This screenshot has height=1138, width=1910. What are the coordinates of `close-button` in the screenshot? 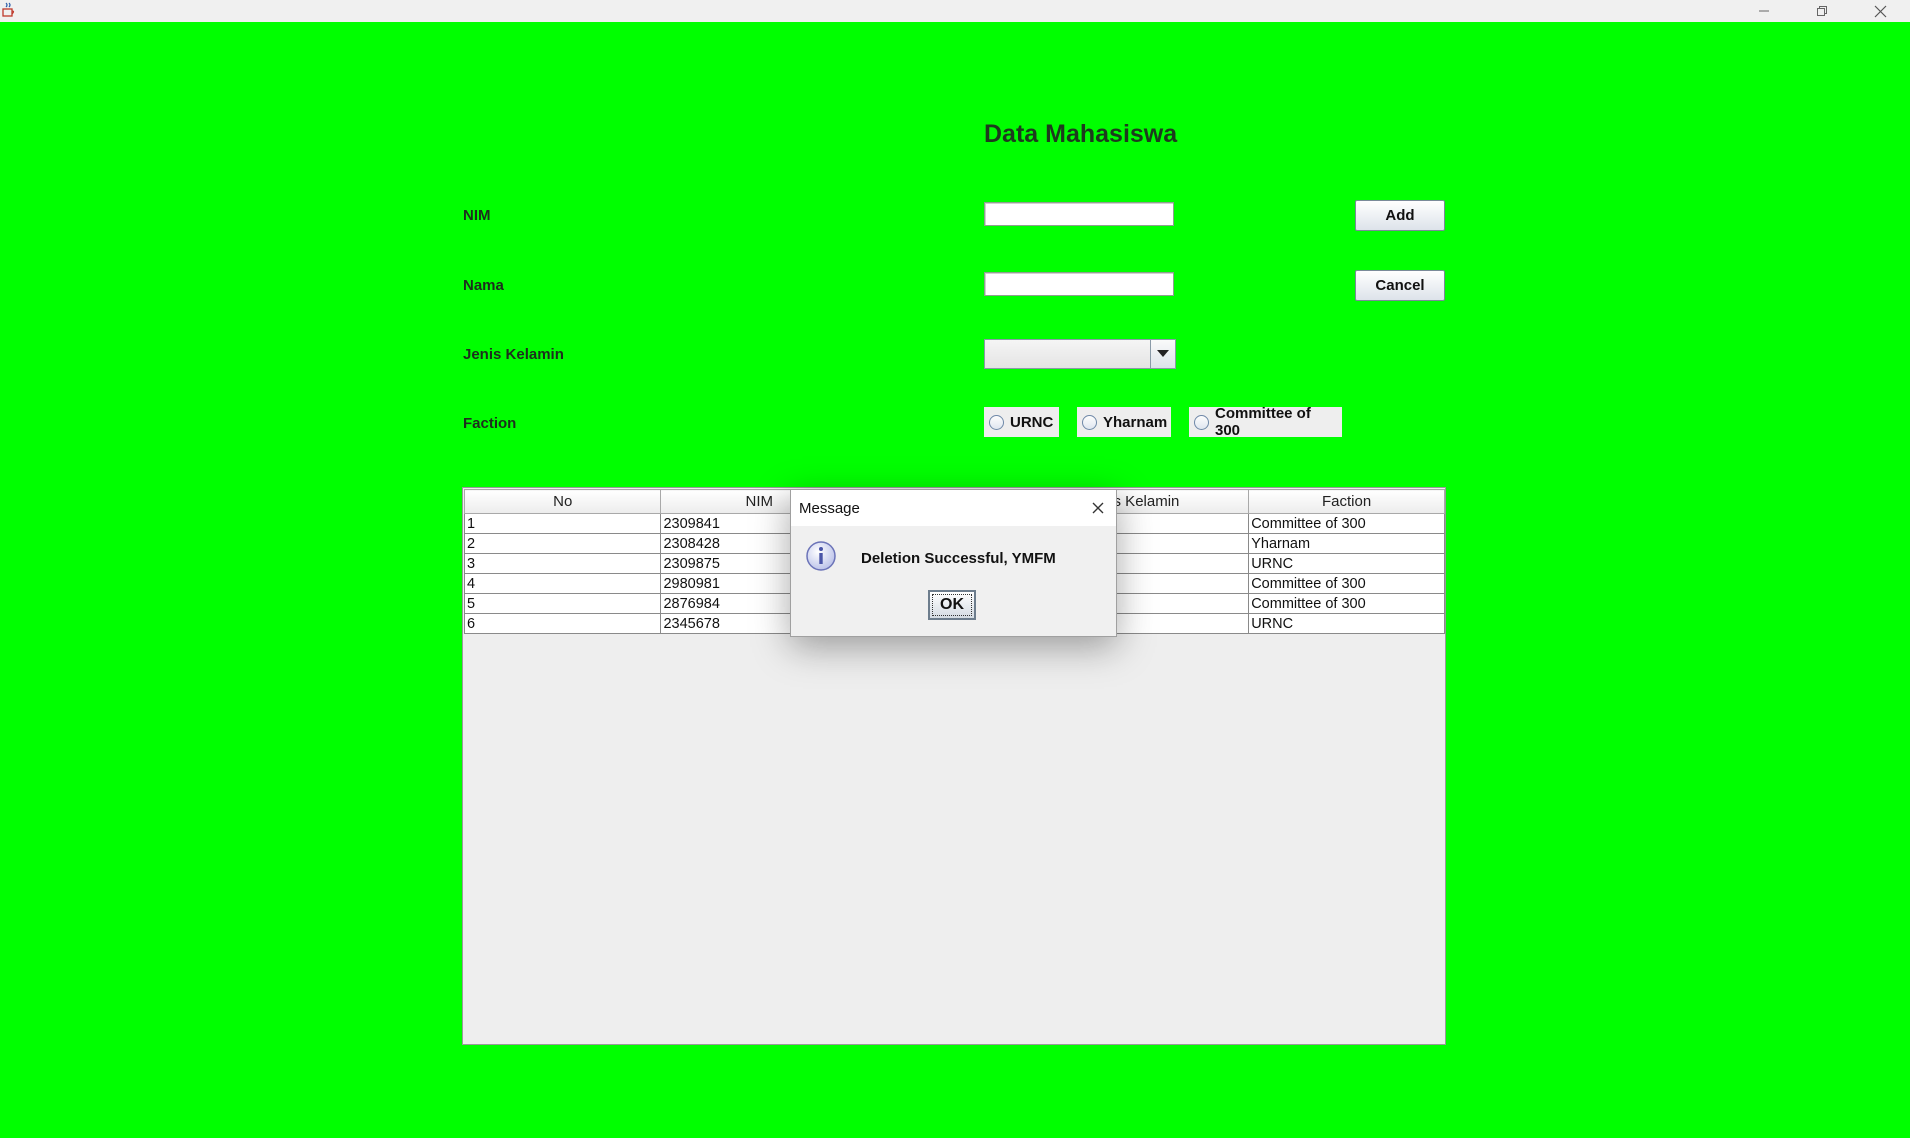 It's located at (1880, 11).